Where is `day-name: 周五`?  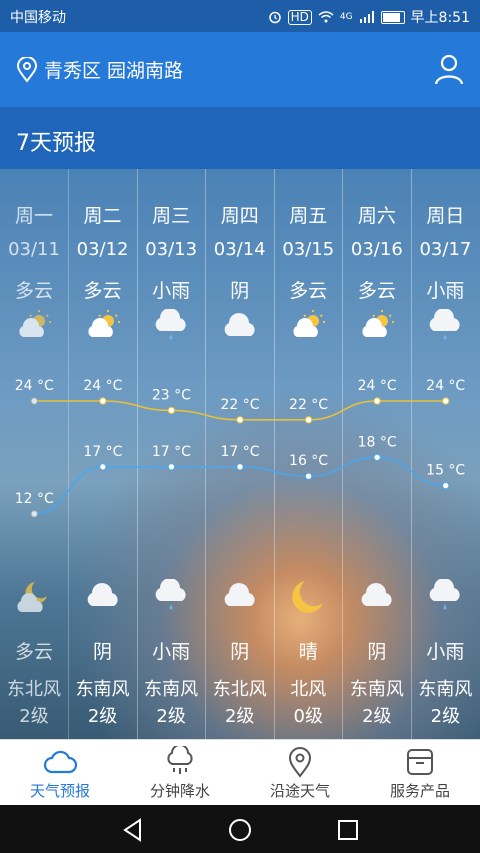 day-name: 周五 is located at coordinates (308, 216).